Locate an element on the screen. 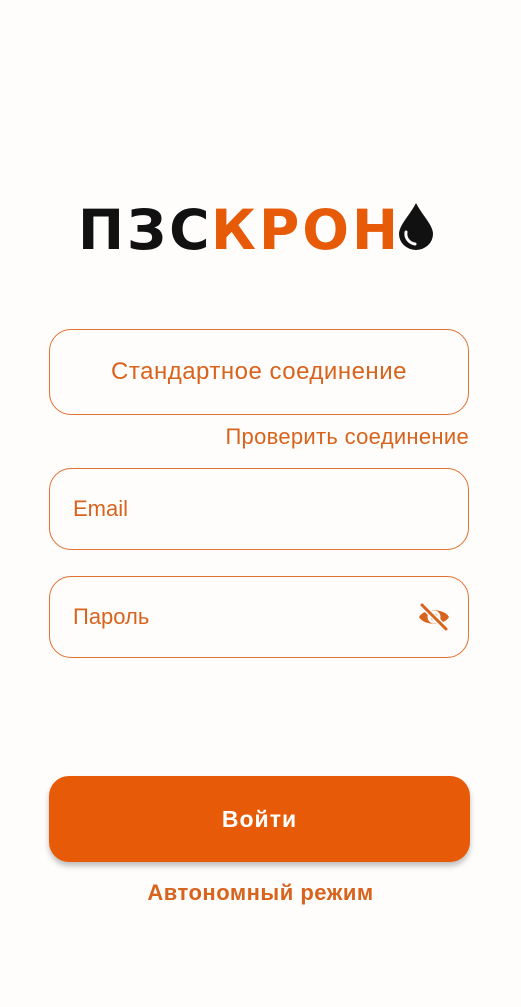 The image size is (521, 1007). email-placeholder: Email is located at coordinates (101, 508).